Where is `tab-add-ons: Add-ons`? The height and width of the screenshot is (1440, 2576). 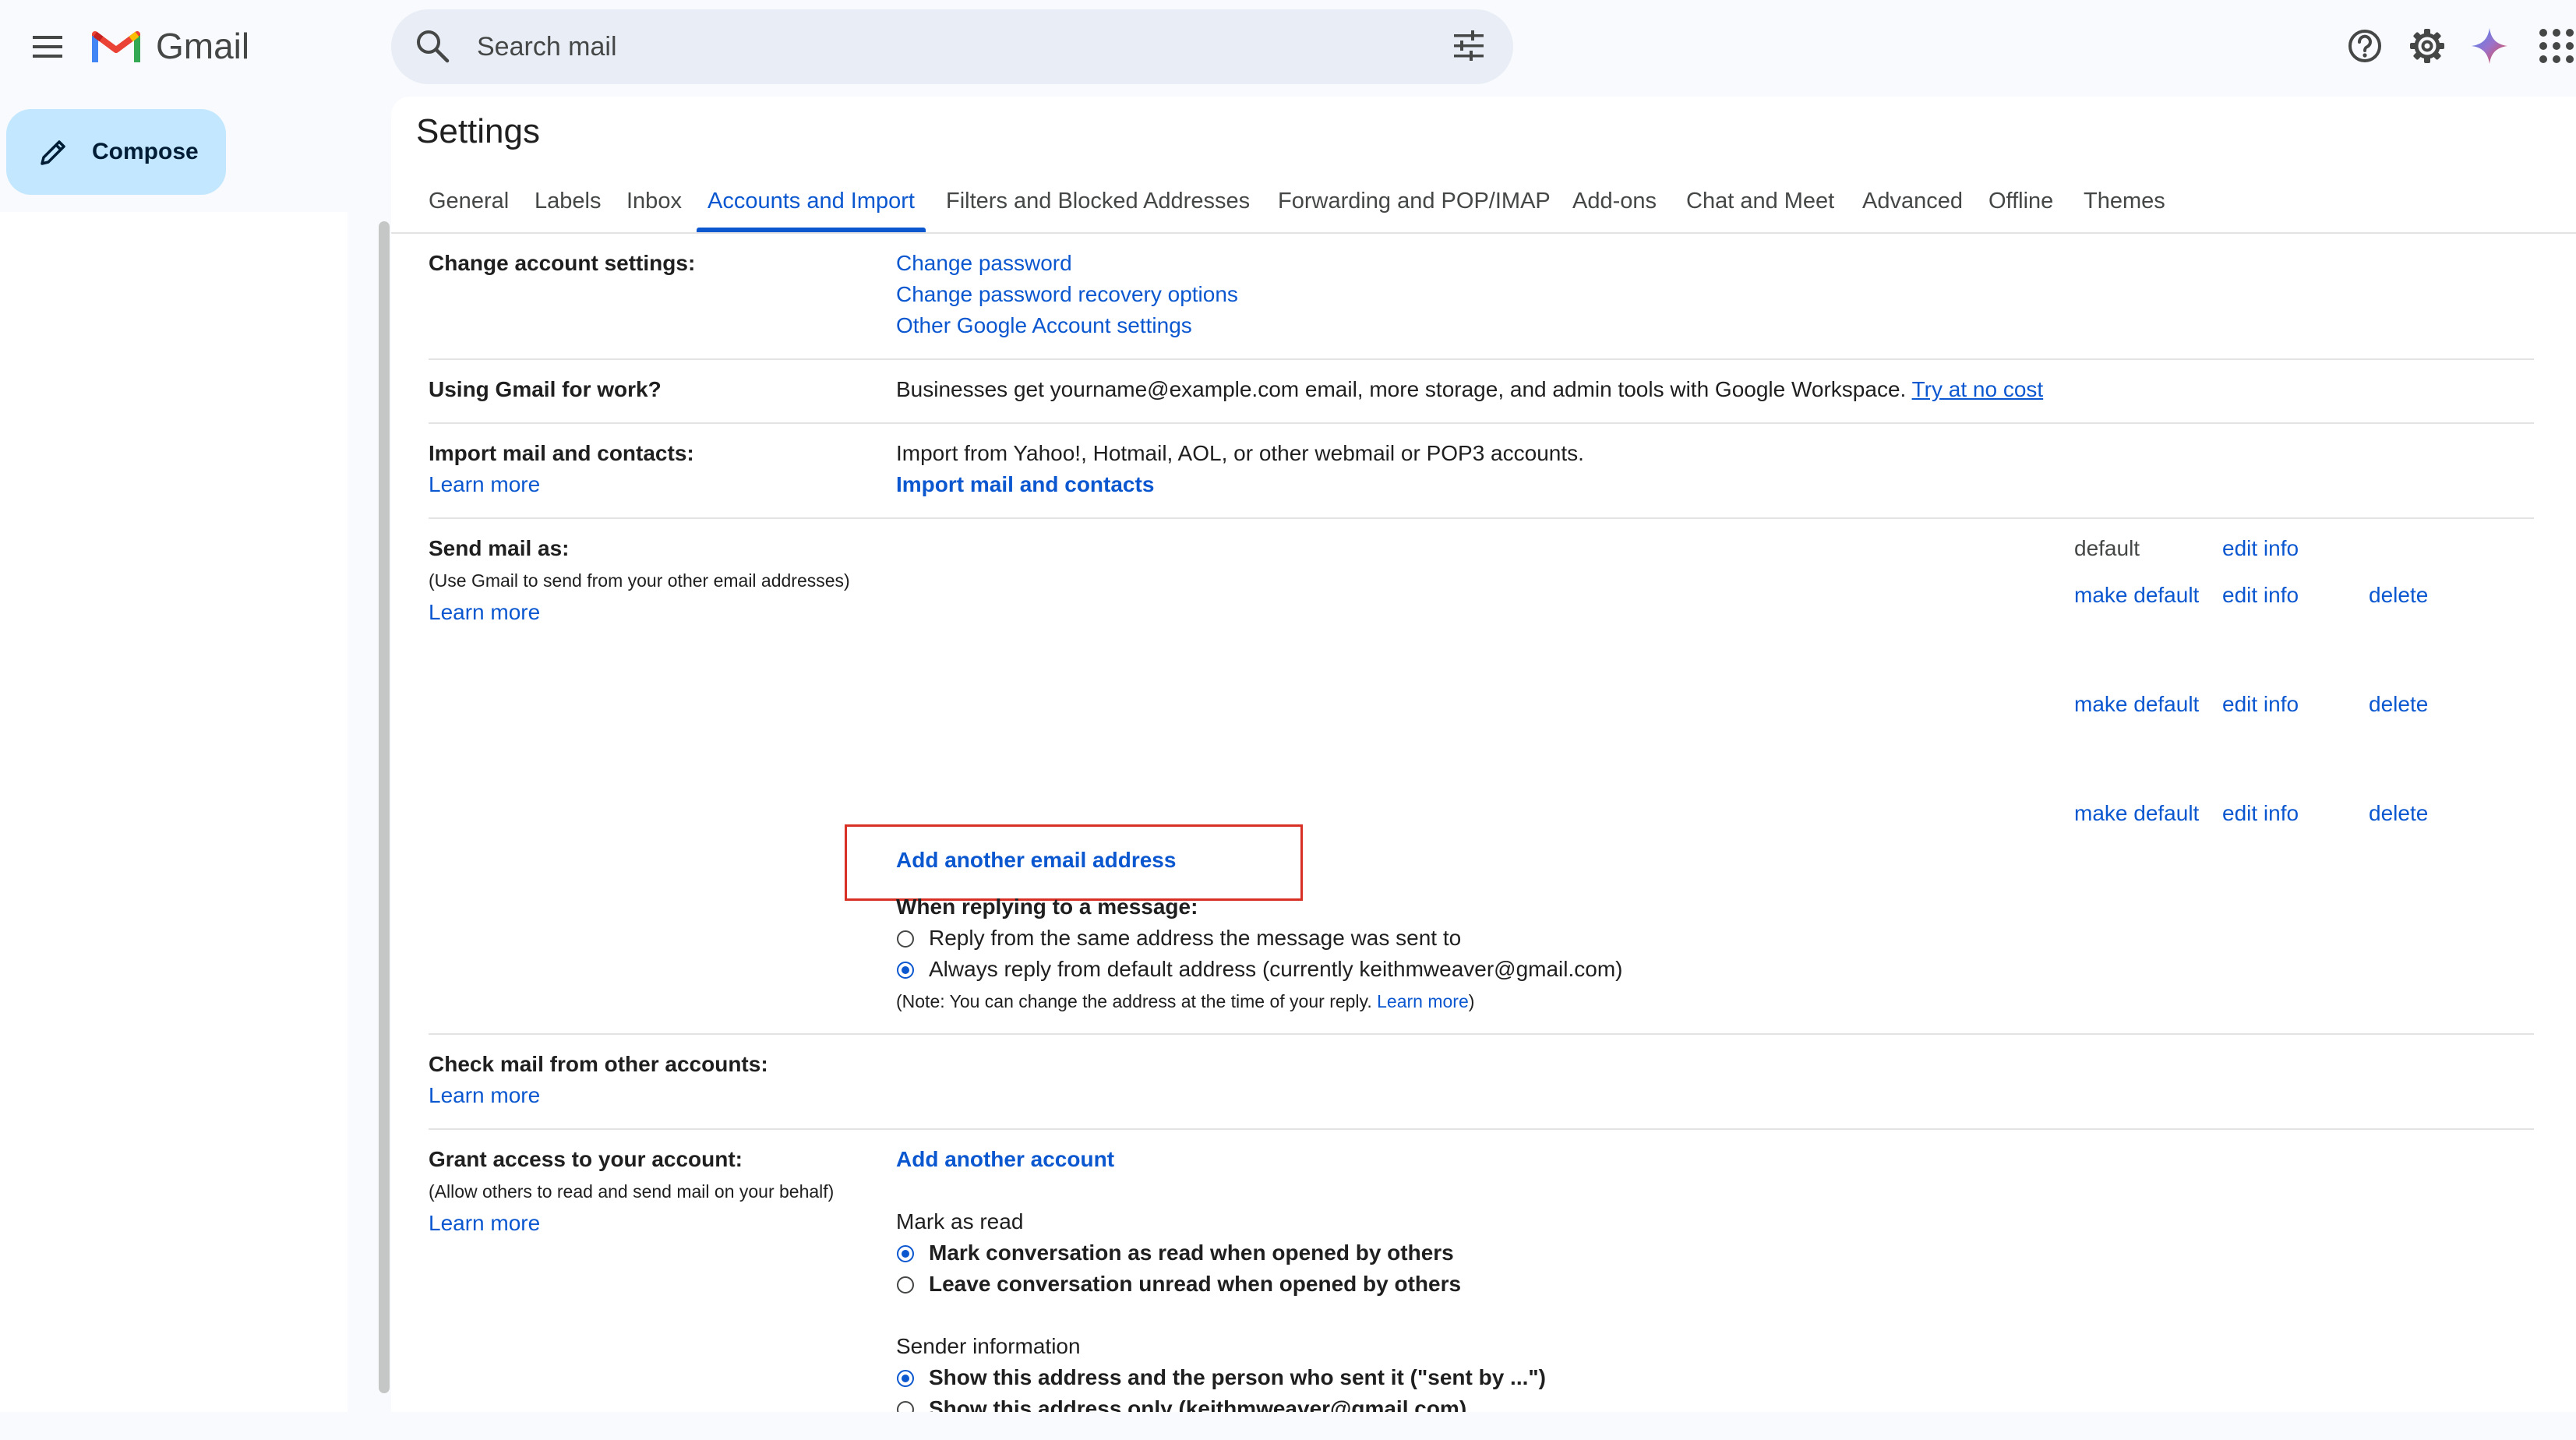 tab-add-ons: Add-ons is located at coordinates (1614, 202).